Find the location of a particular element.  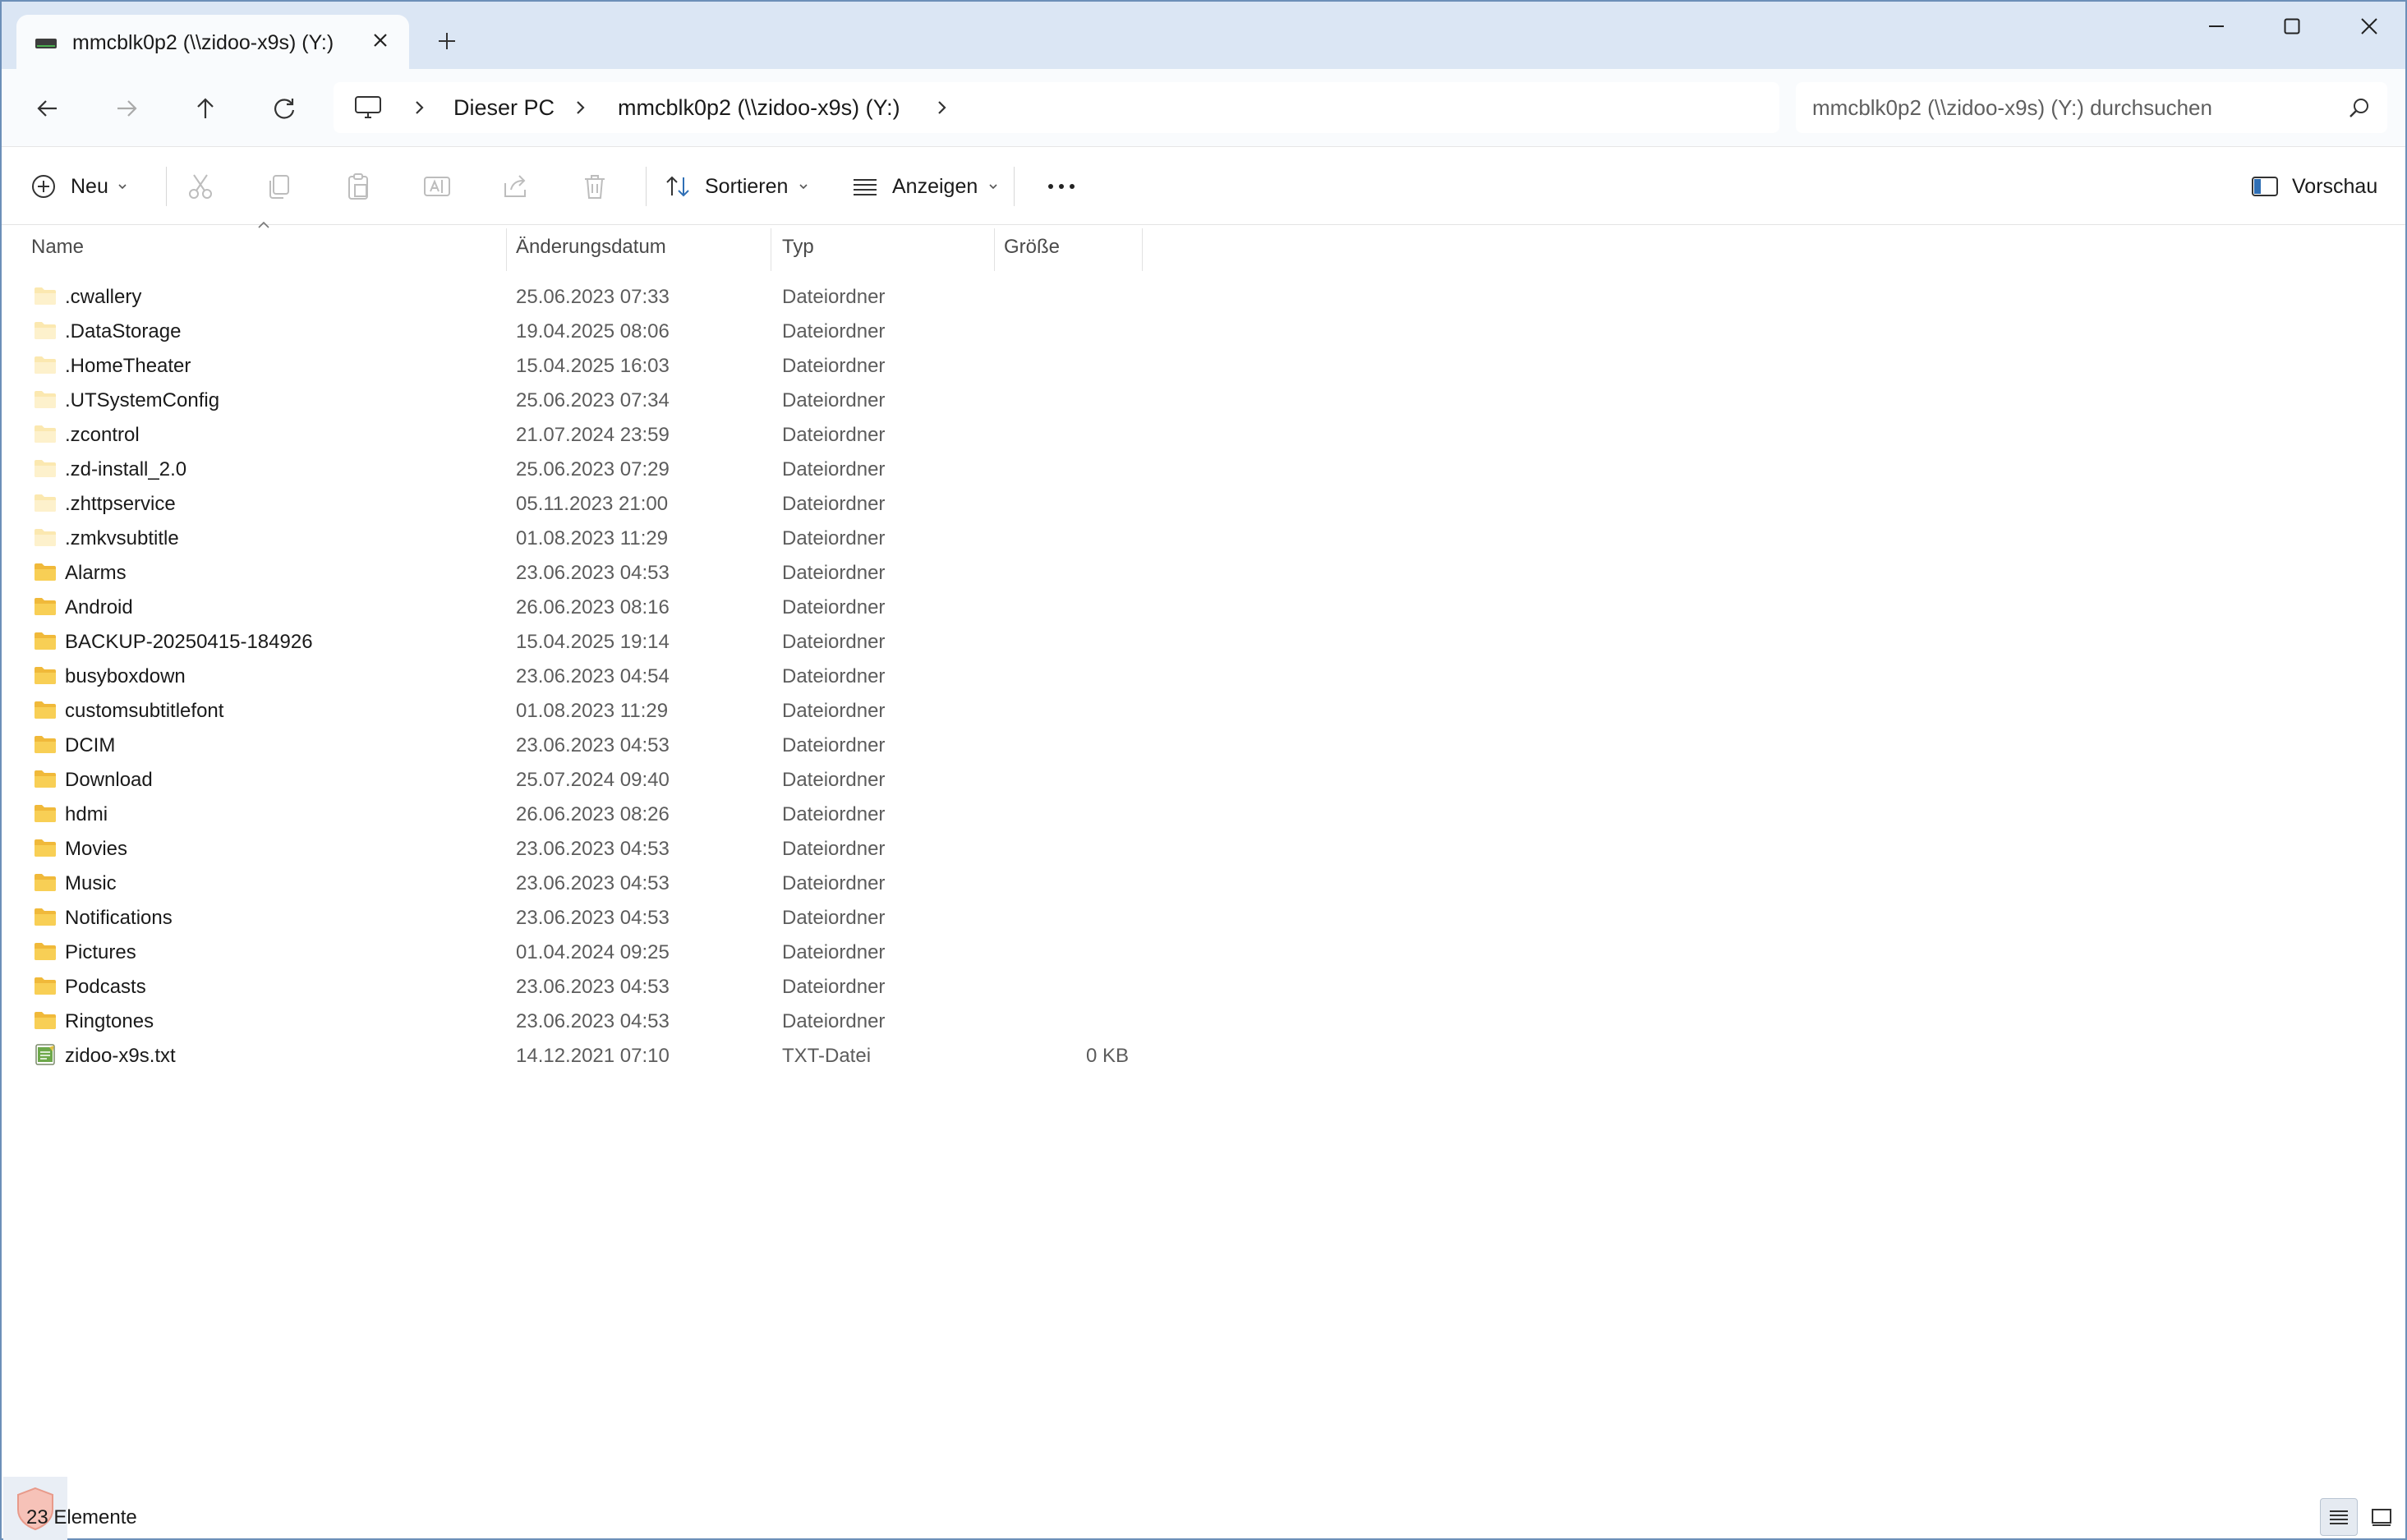

paste-button is located at coordinates (358, 186).